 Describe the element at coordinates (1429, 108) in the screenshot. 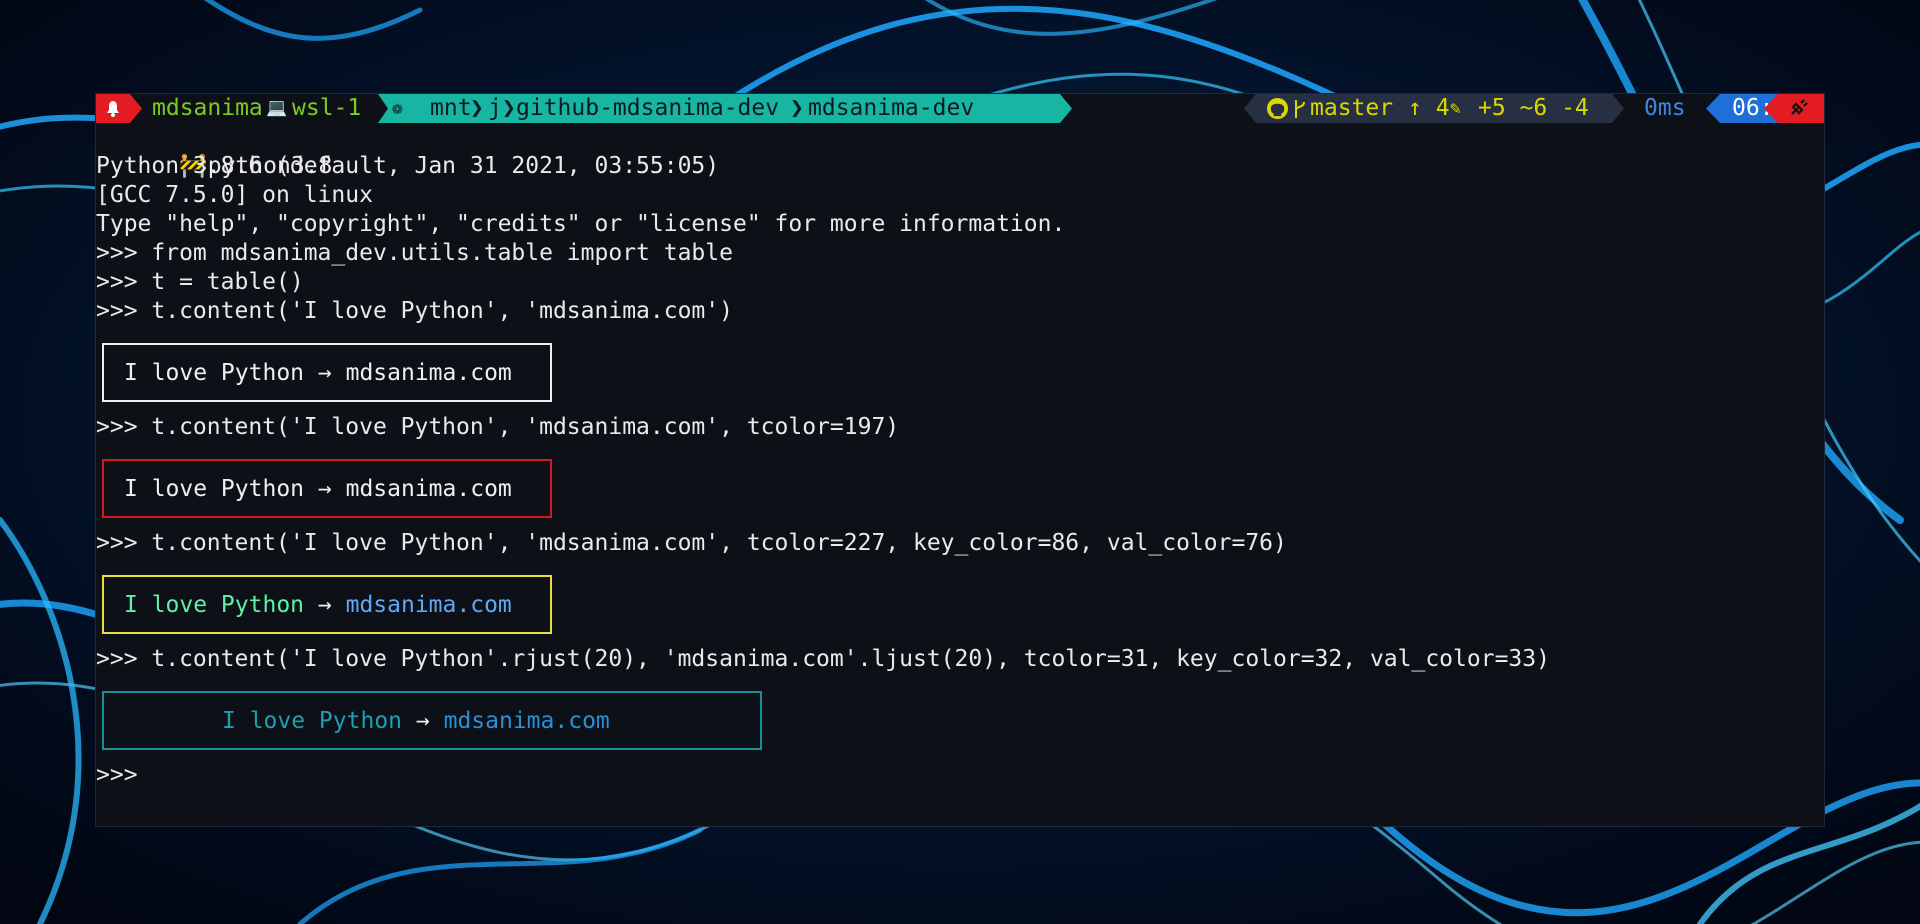

I see `git-ahead: ↑ 4` at that location.